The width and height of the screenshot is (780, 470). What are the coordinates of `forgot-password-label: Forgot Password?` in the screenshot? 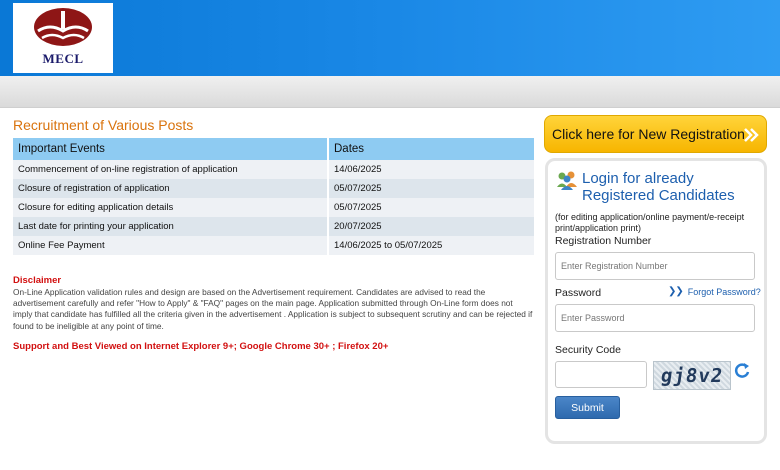 It's located at (724, 291).